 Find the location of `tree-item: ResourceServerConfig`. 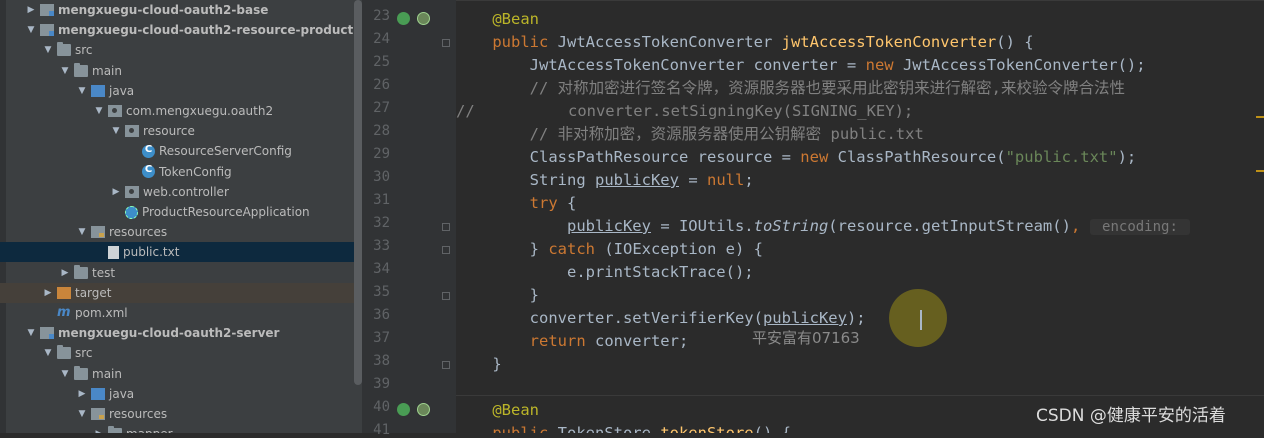

tree-item: ResourceServerConfig is located at coordinates (181, 151).